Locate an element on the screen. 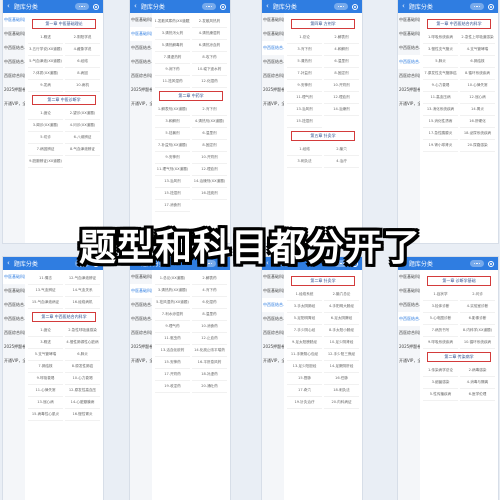 This screenshot has width=500, height=500. topic-item: 17.开窍药 is located at coordinates (172, 375).